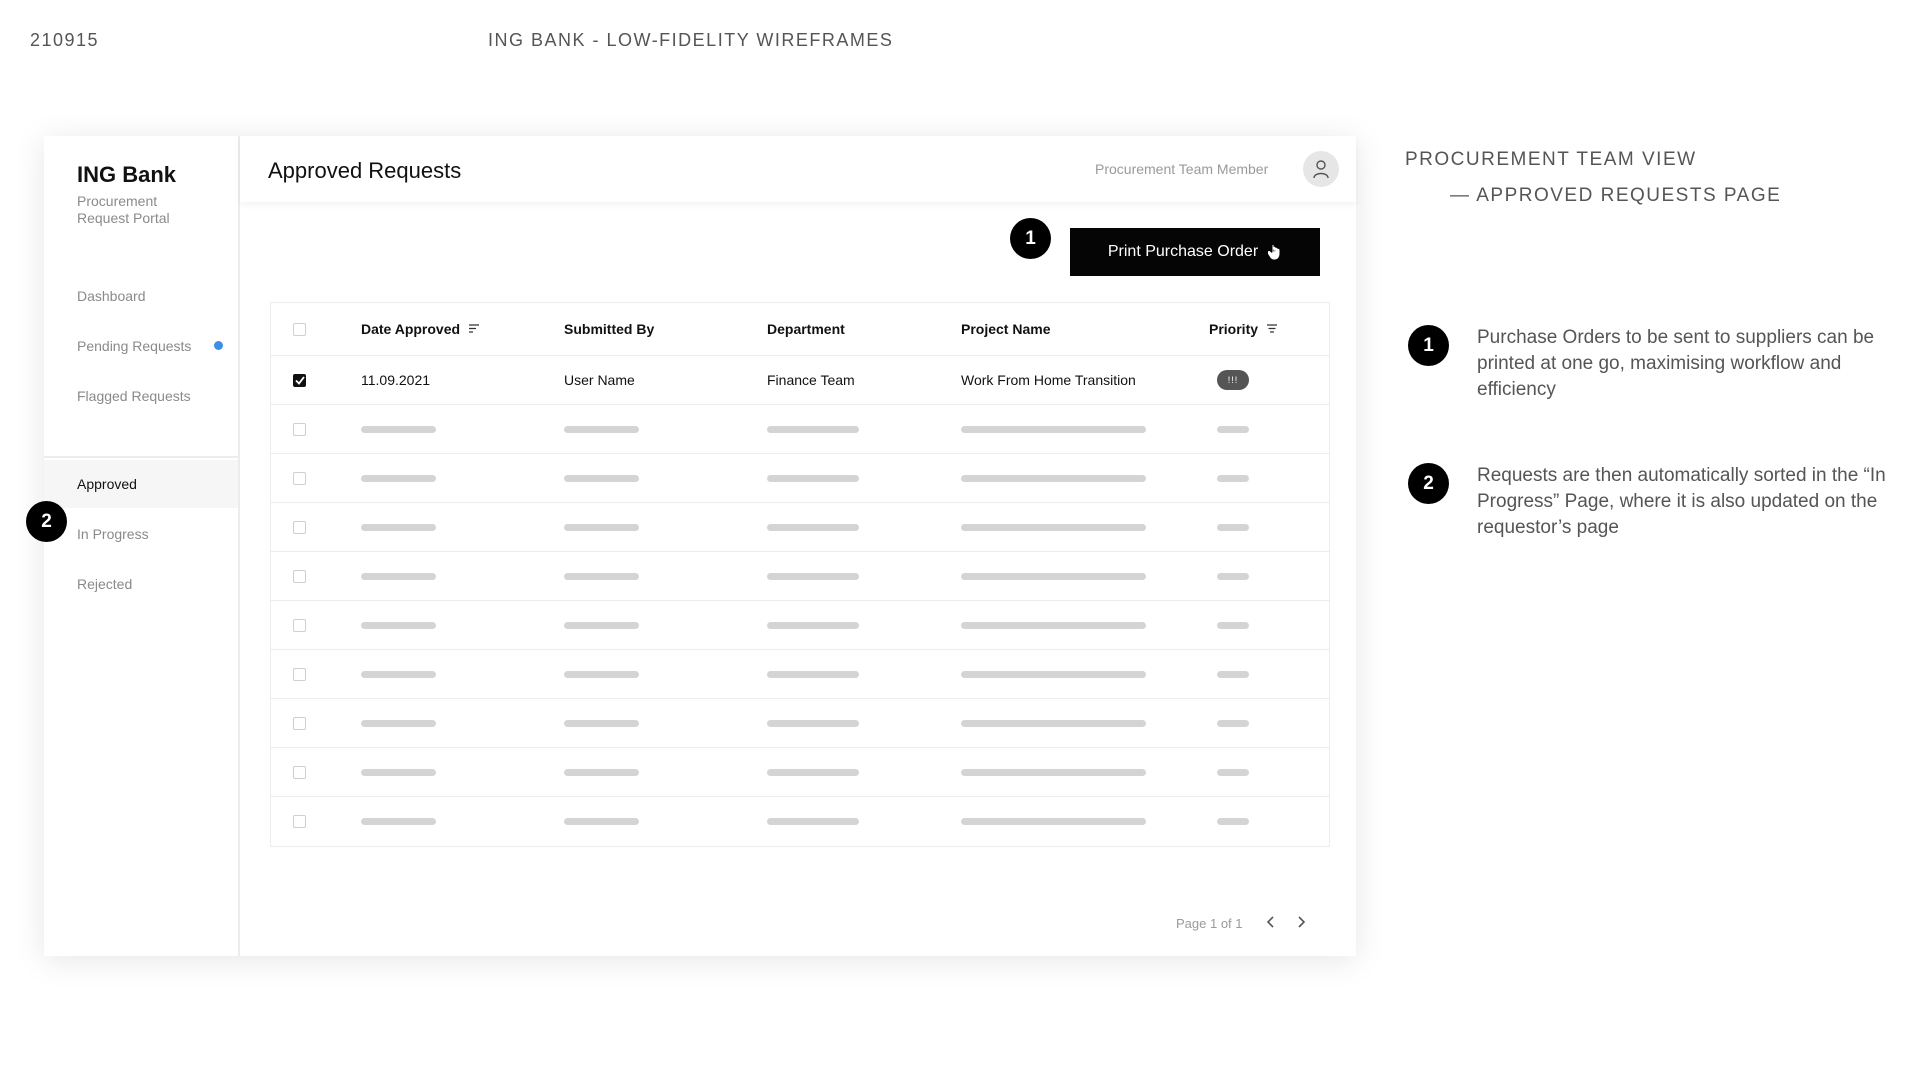  Describe the element at coordinates (1233, 329) in the screenshot. I see `column-header-priority: Priority` at that location.